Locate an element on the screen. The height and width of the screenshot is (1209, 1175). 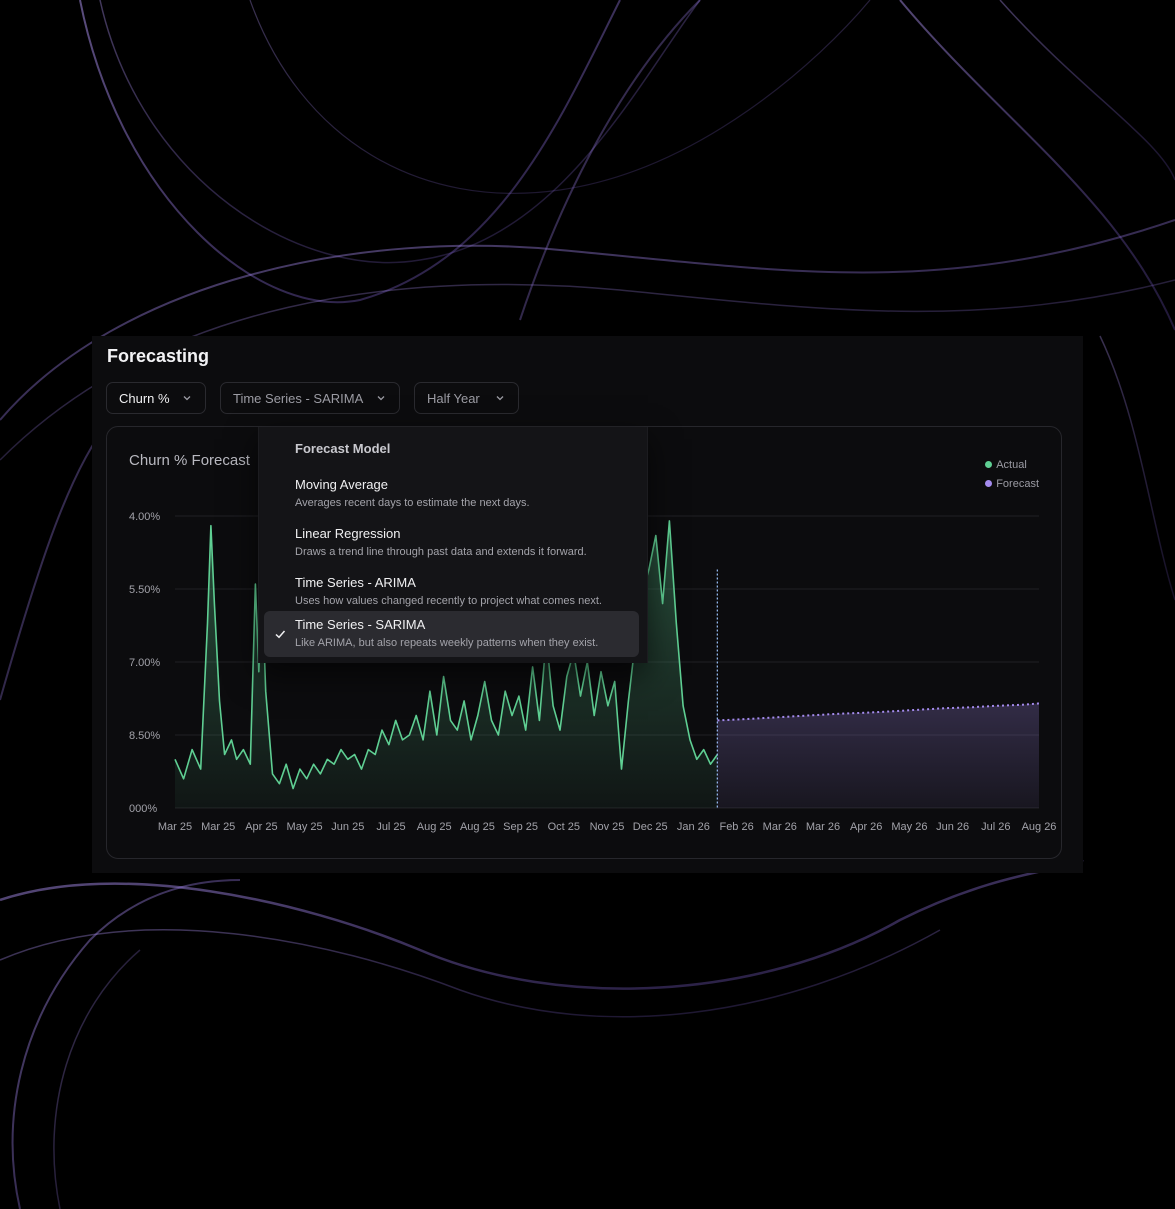
x-tick-label: Dec 25 is located at coordinates (650, 827).